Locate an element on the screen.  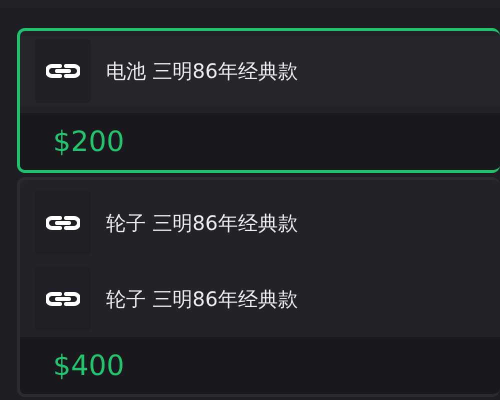
item-title: 电池 三明86年经典款 is located at coordinates (202, 71).